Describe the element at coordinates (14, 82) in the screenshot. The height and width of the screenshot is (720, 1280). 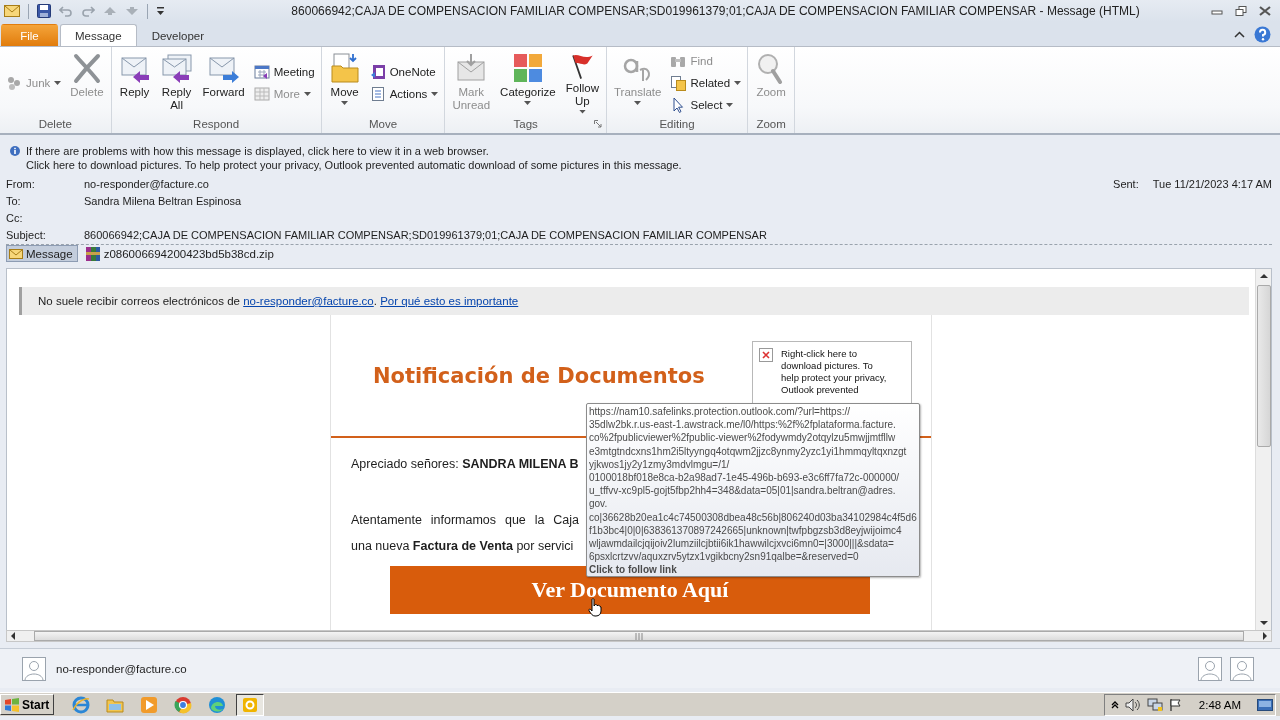
I see `persons-icon` at that location.